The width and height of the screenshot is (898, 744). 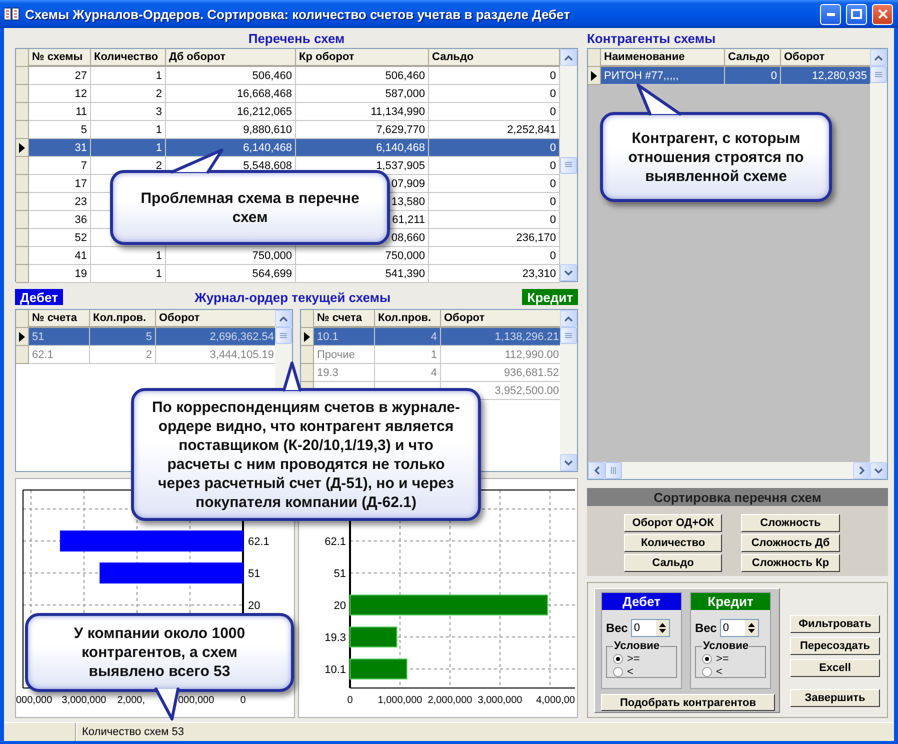 I want to click on tick-label: 4,000,00, so click(x=555, y=700).